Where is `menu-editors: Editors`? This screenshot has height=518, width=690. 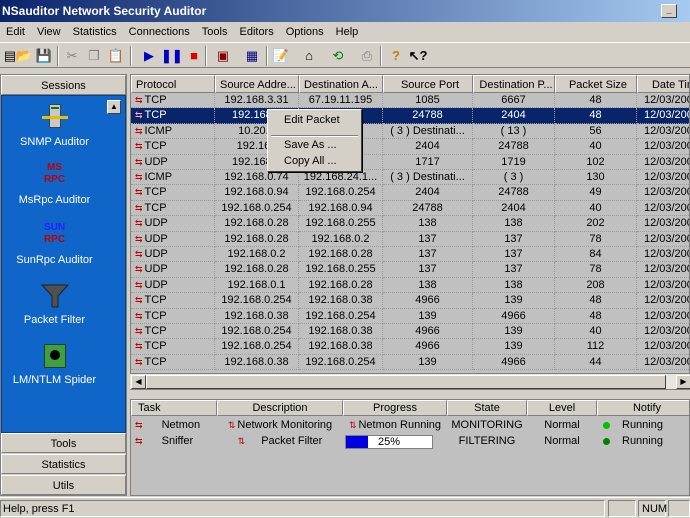 menu-editors: Editors is located at coordinates (256, 32).